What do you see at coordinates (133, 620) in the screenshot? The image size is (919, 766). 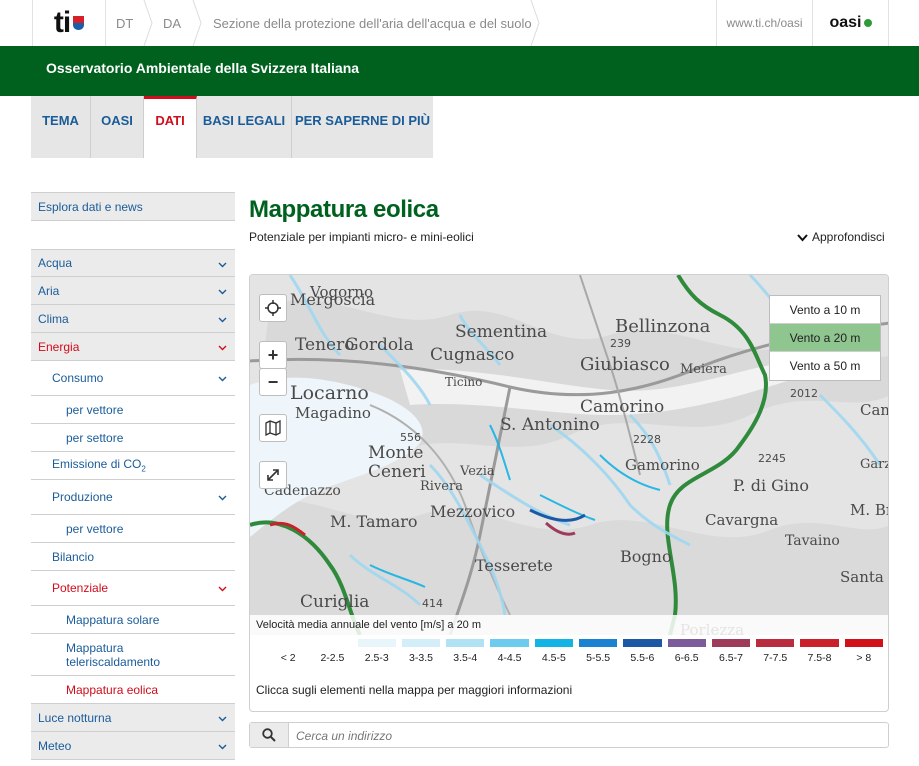 I see `sidebar-item-mappatura-solare: Mappatura solare` at bounding box center [133, 620].